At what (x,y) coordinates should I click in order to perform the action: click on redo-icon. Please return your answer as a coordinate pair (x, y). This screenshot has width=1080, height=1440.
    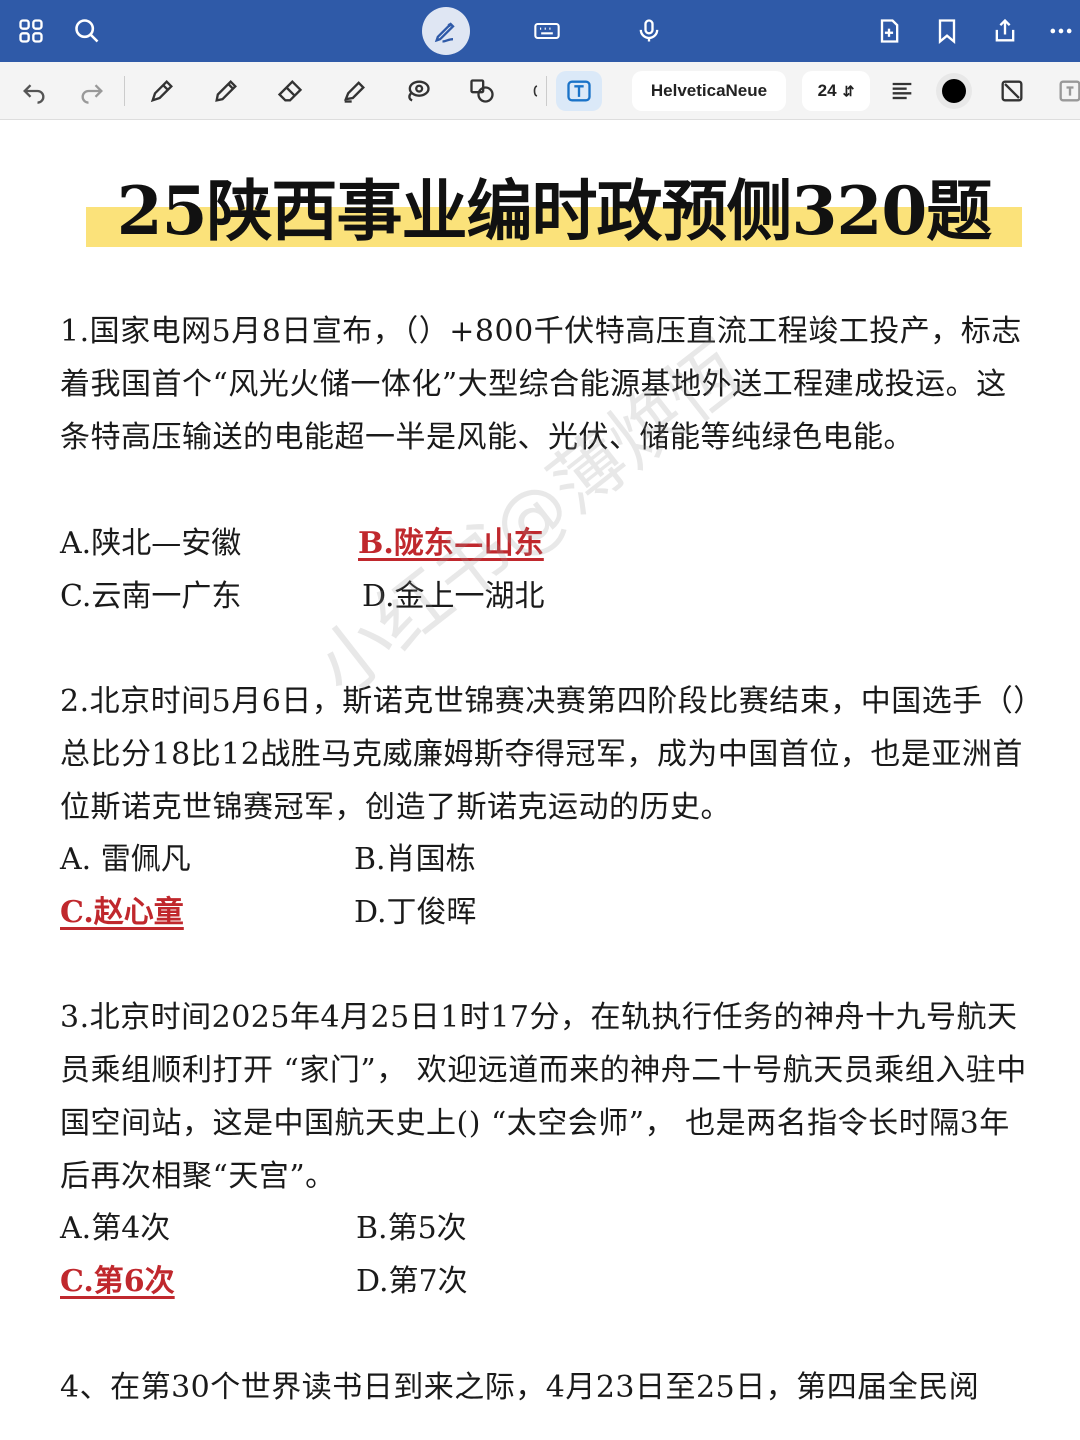
    Looking at the image, I should click on (92, 91).